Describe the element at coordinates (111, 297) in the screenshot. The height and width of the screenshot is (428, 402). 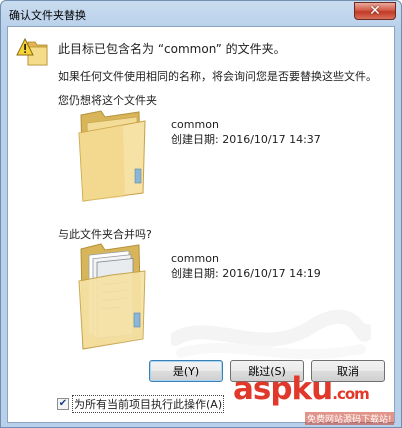
I see `folder-with-files-icon` at that location.